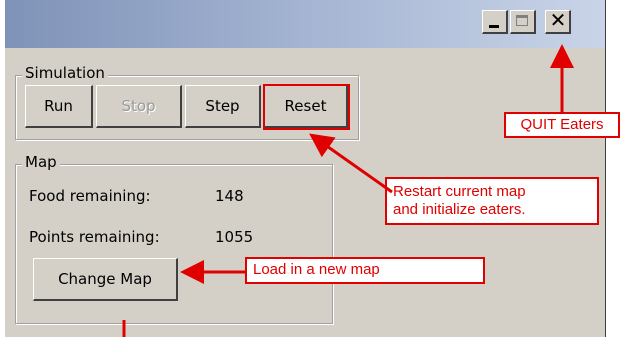 The height and width of the screenshot is (337, 632). I want to click on run-button: Run, so click(59, 106).